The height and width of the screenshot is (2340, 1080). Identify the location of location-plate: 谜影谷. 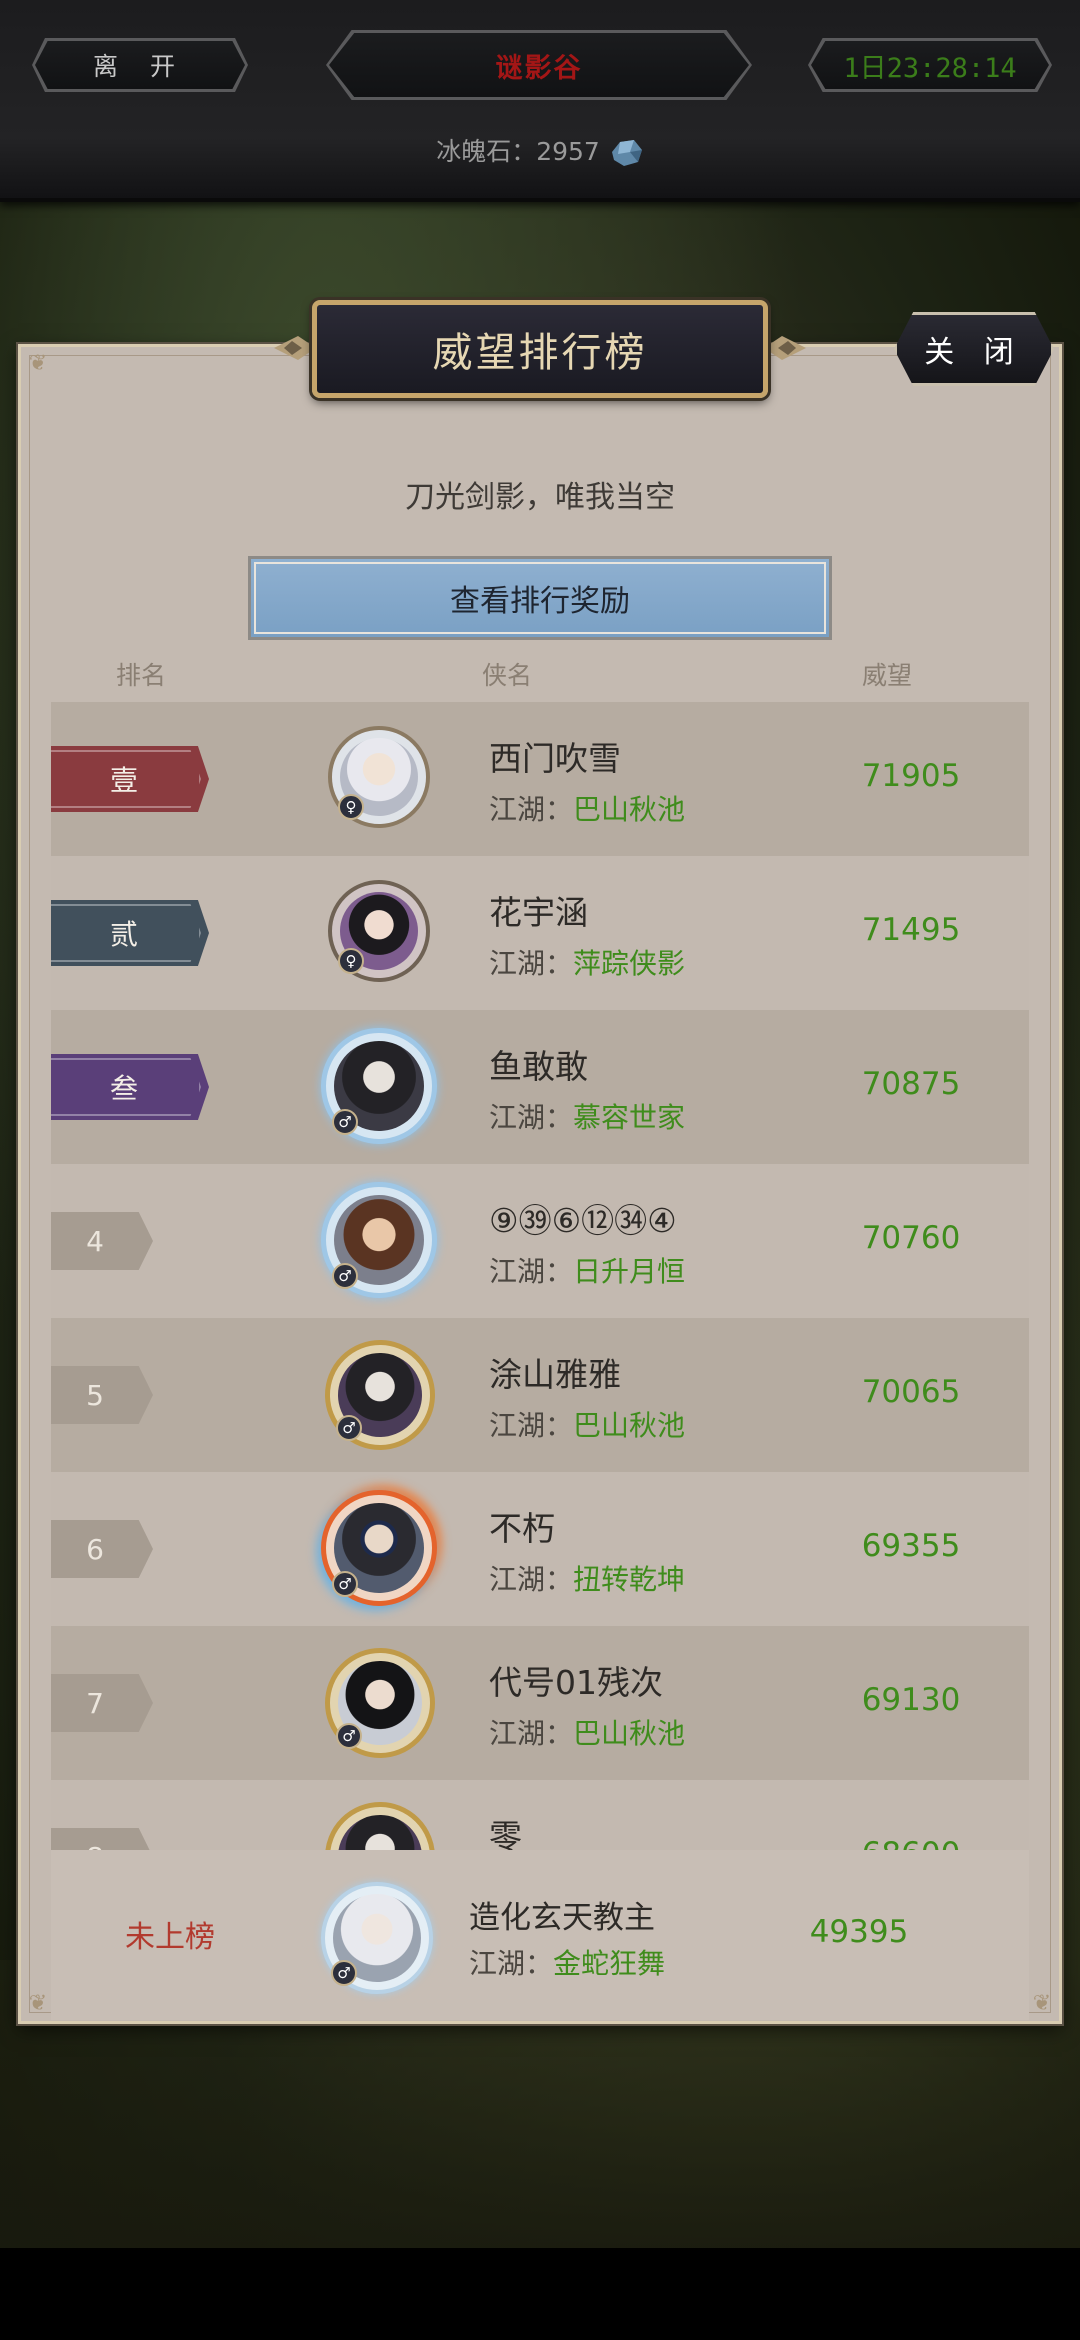
(539, 65).